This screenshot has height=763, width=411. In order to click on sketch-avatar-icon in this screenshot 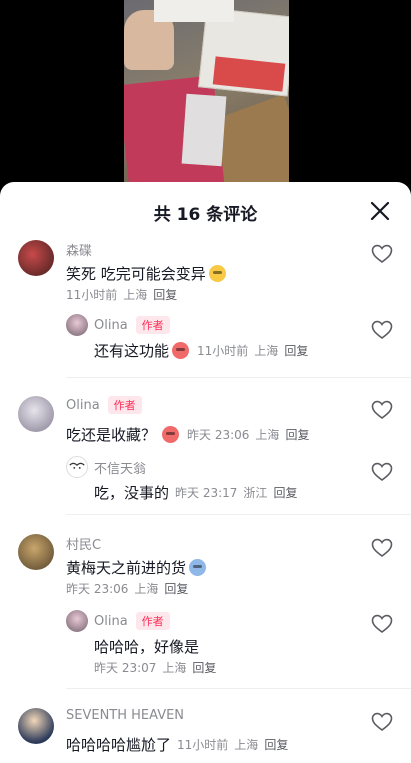, I will do `click(77, 465)`.